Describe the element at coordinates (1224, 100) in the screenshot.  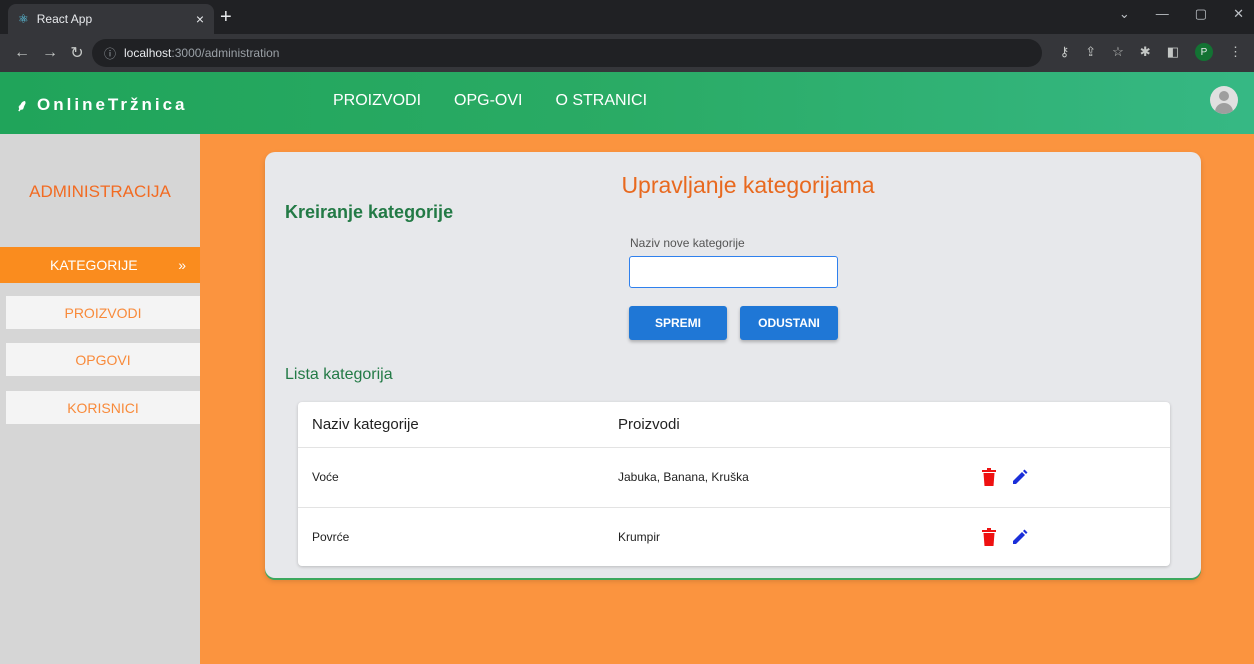
I see `user-avatar-icon` at that location.